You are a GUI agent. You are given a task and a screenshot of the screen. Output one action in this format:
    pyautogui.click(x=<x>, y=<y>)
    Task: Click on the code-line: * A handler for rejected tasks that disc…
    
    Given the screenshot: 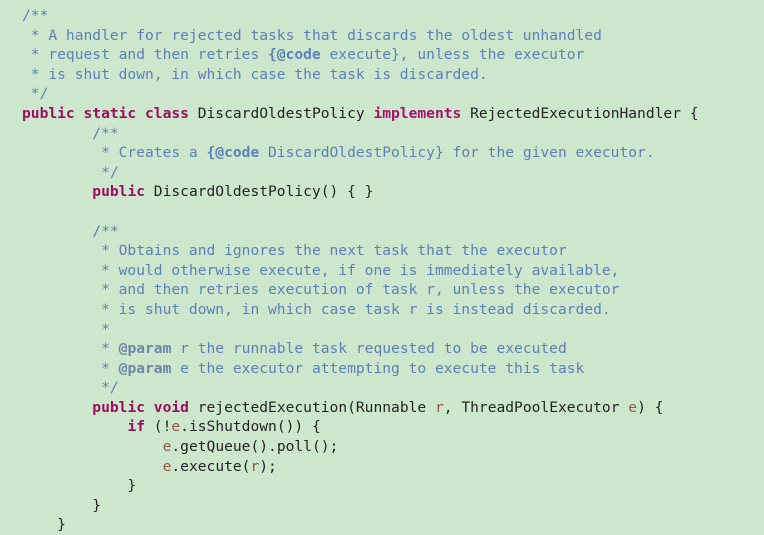 What is the action you would take?
    pyautogui.click(x=382, y=36)
    